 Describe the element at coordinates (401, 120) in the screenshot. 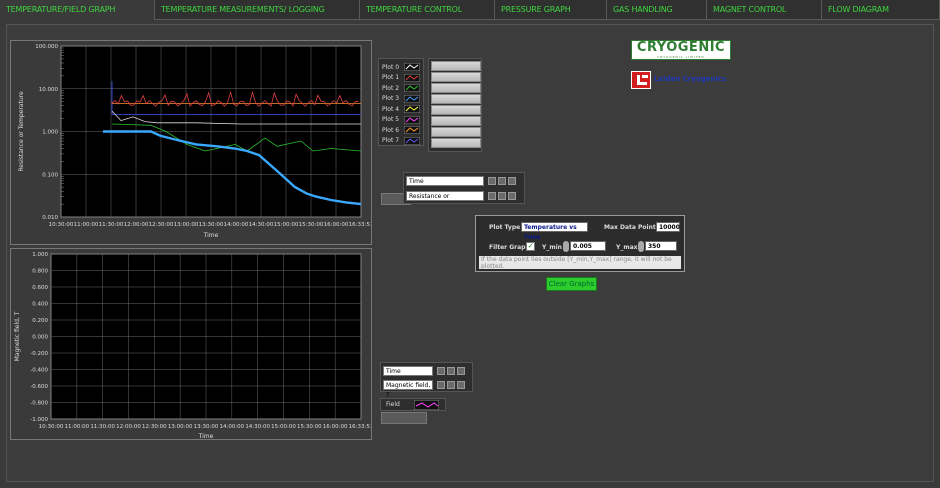

I see `legend-item: Plot 5` at that location.